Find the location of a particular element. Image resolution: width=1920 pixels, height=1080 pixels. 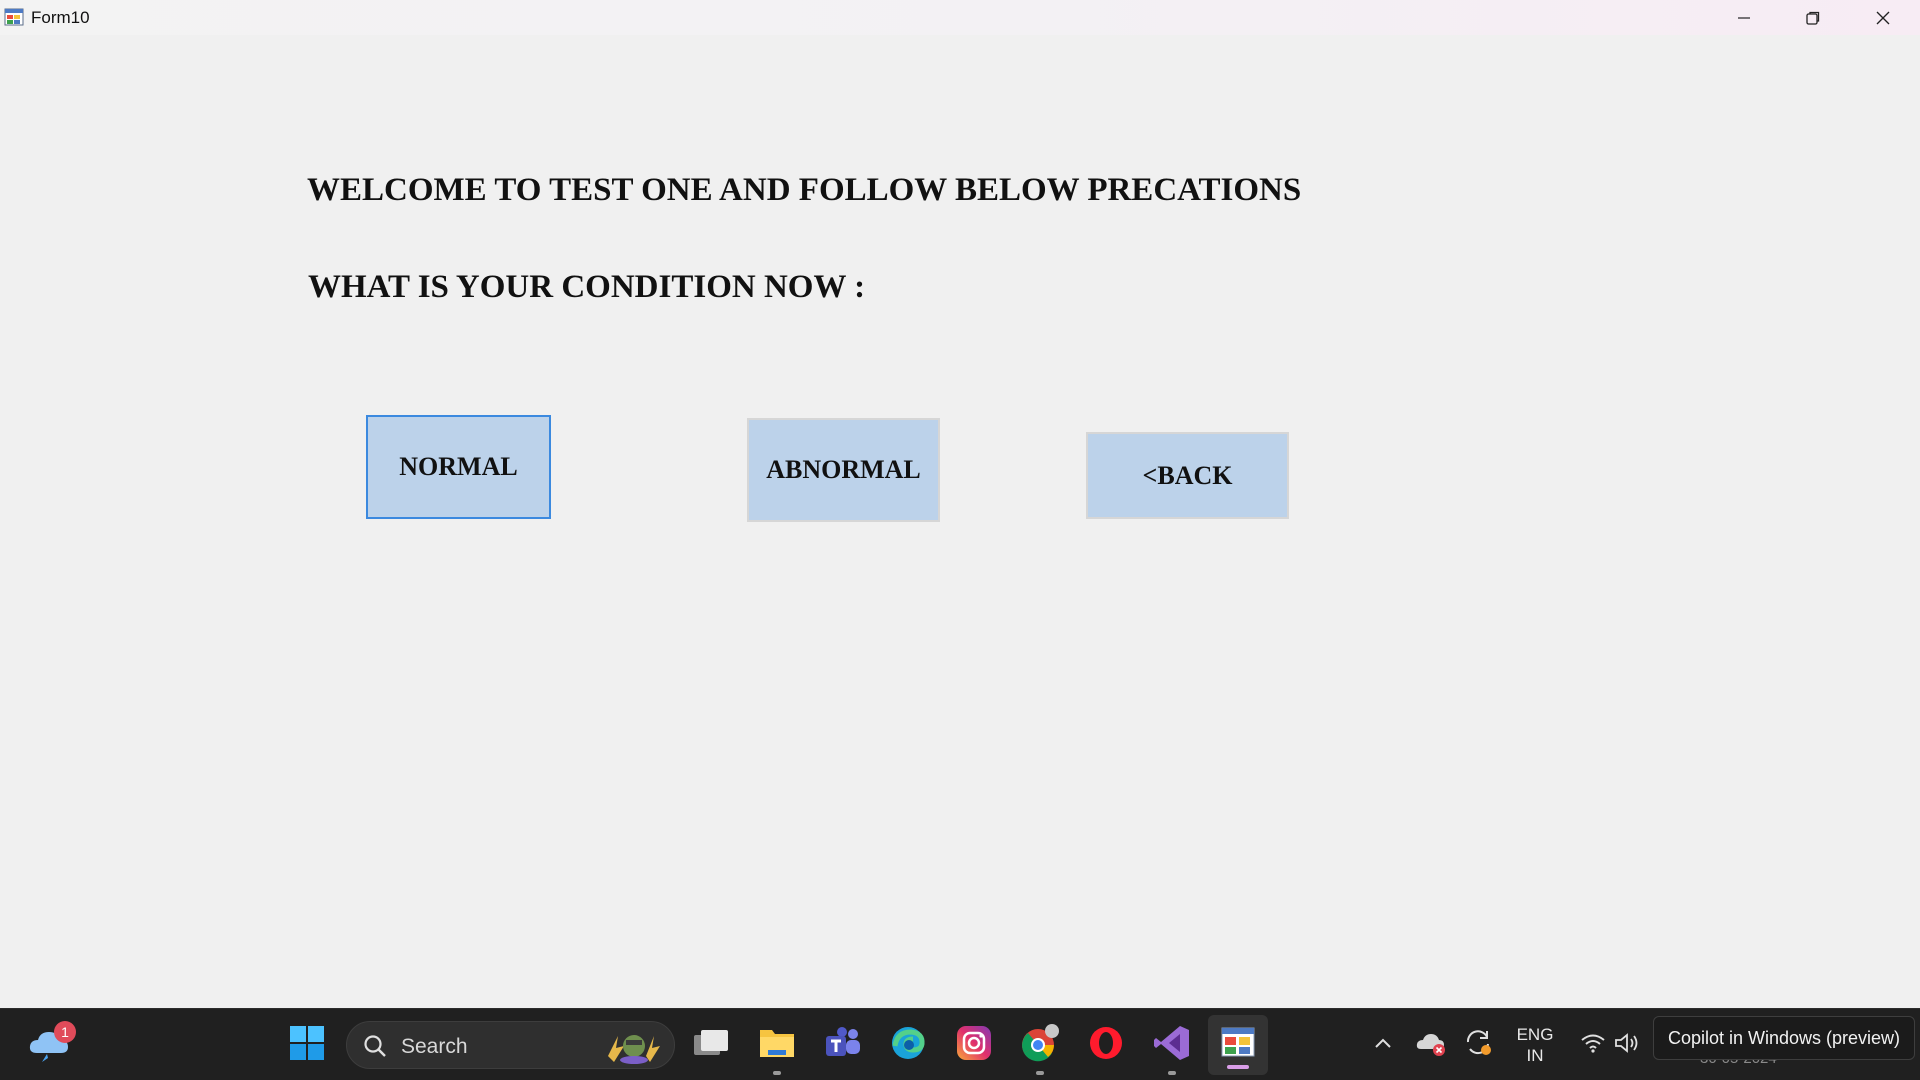

region-code: IN is located at coordinates (1535, 1055).